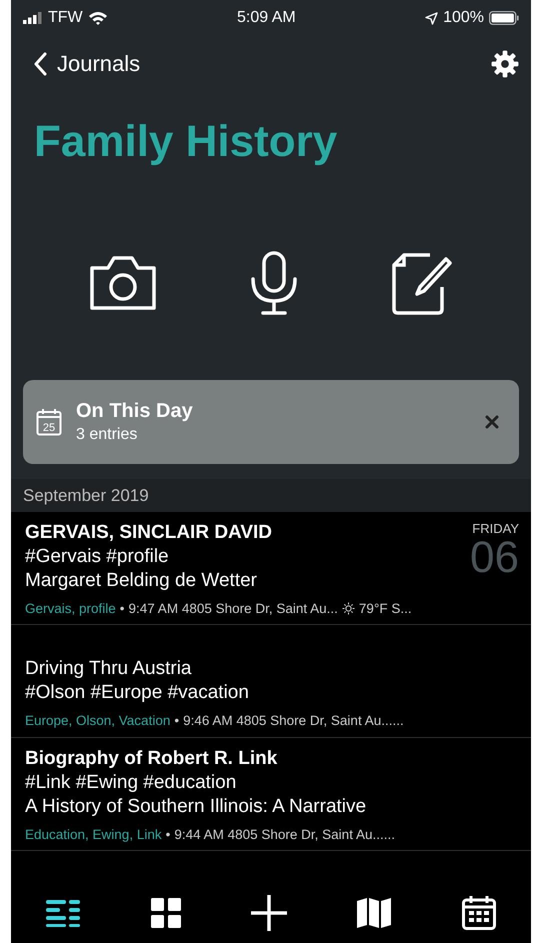 The height and width of the screenshot is (943, 543). What do you see at coordinates (63, 913) in the screenshot?
I see `list-tab` at bounding box center [63, 913].